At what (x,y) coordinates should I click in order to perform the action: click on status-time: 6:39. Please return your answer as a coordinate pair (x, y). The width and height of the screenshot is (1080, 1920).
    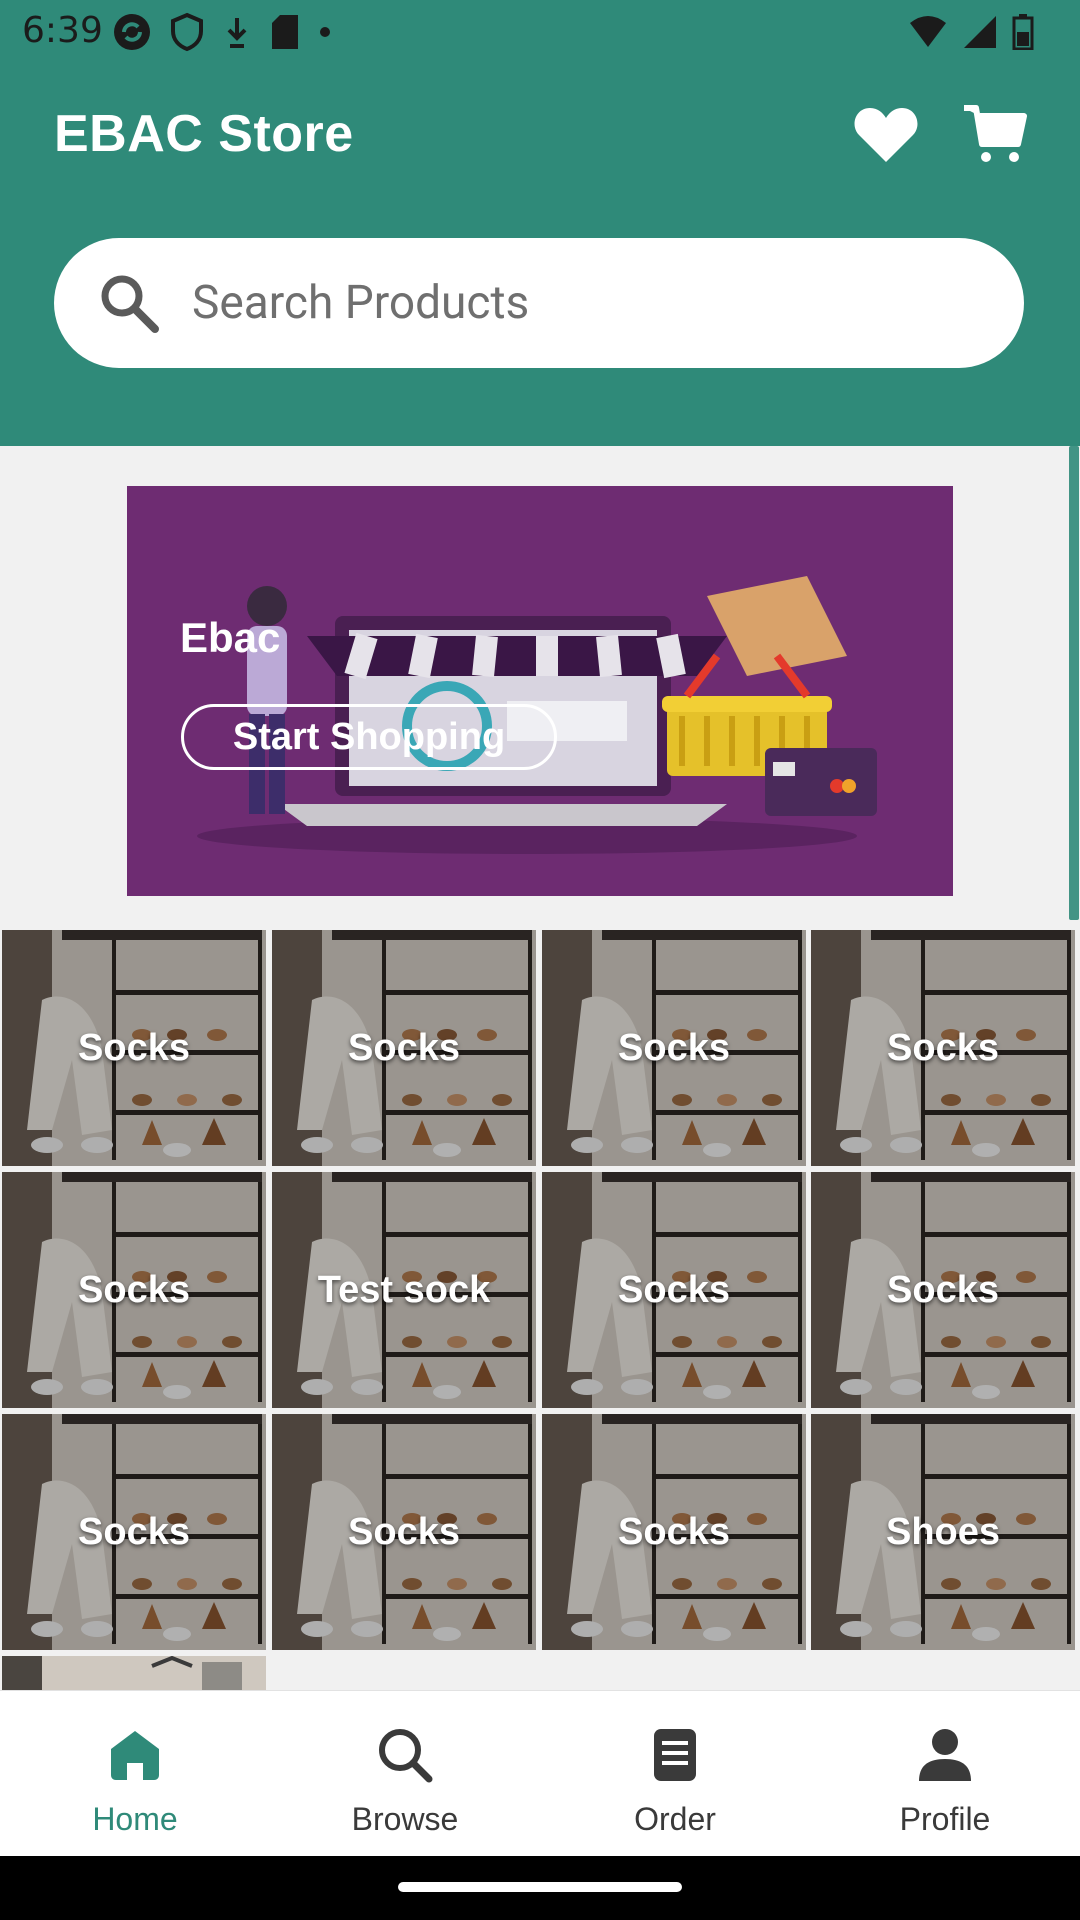
    Looking at the image, I should click on (62, 30).